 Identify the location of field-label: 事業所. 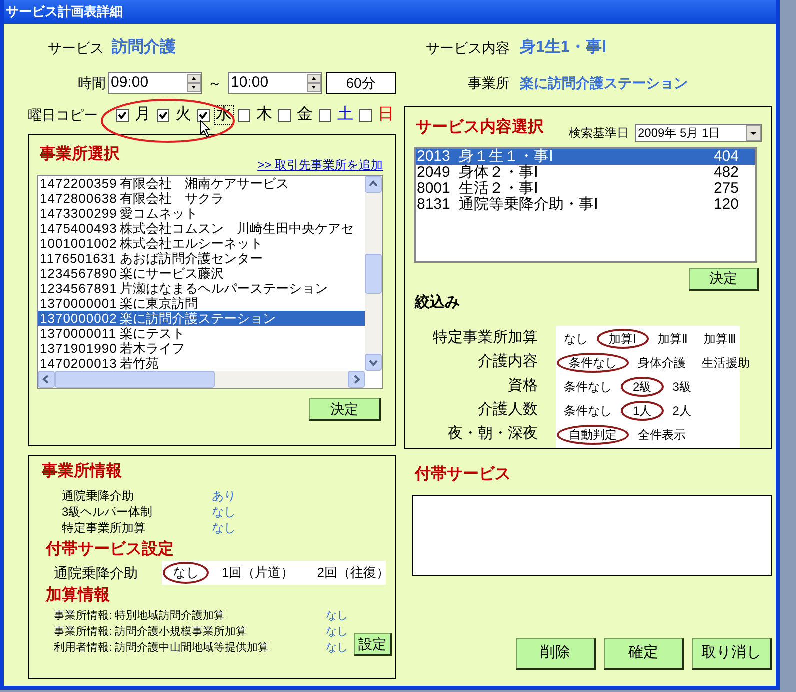
(488, 83).